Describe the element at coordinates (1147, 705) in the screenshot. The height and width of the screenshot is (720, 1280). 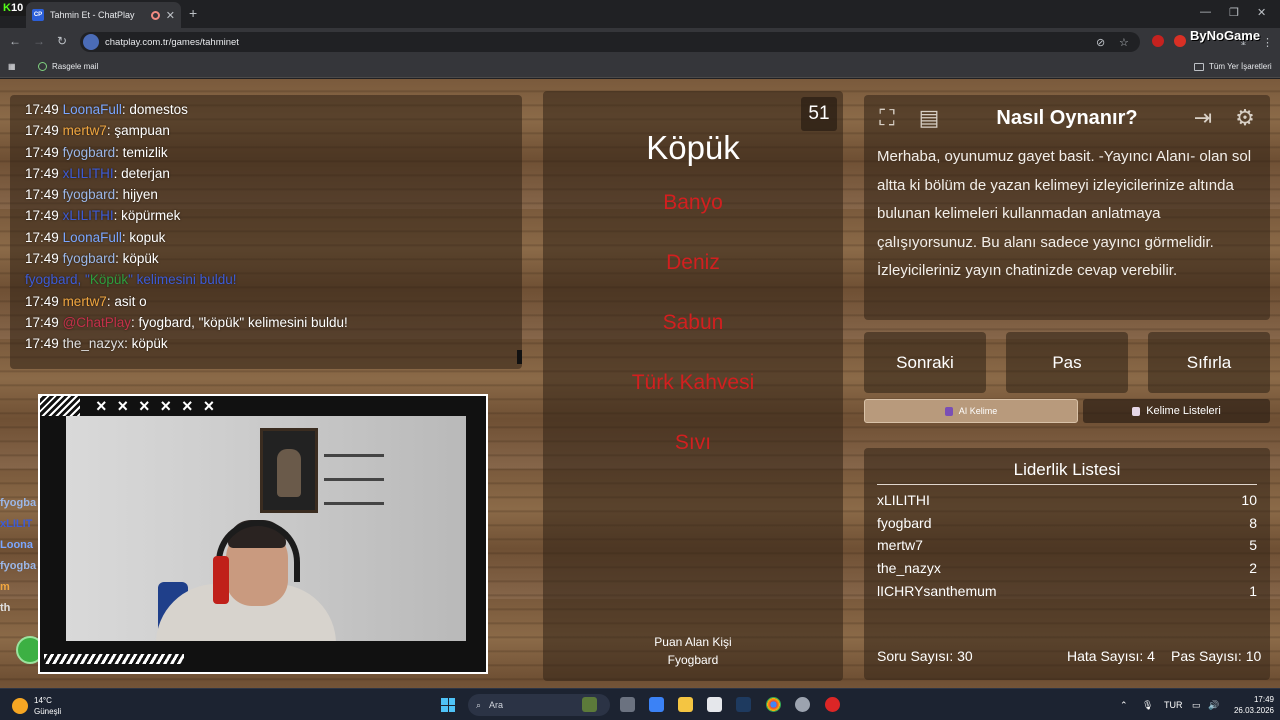
I see `microphone-icon: 🎙` at that location.